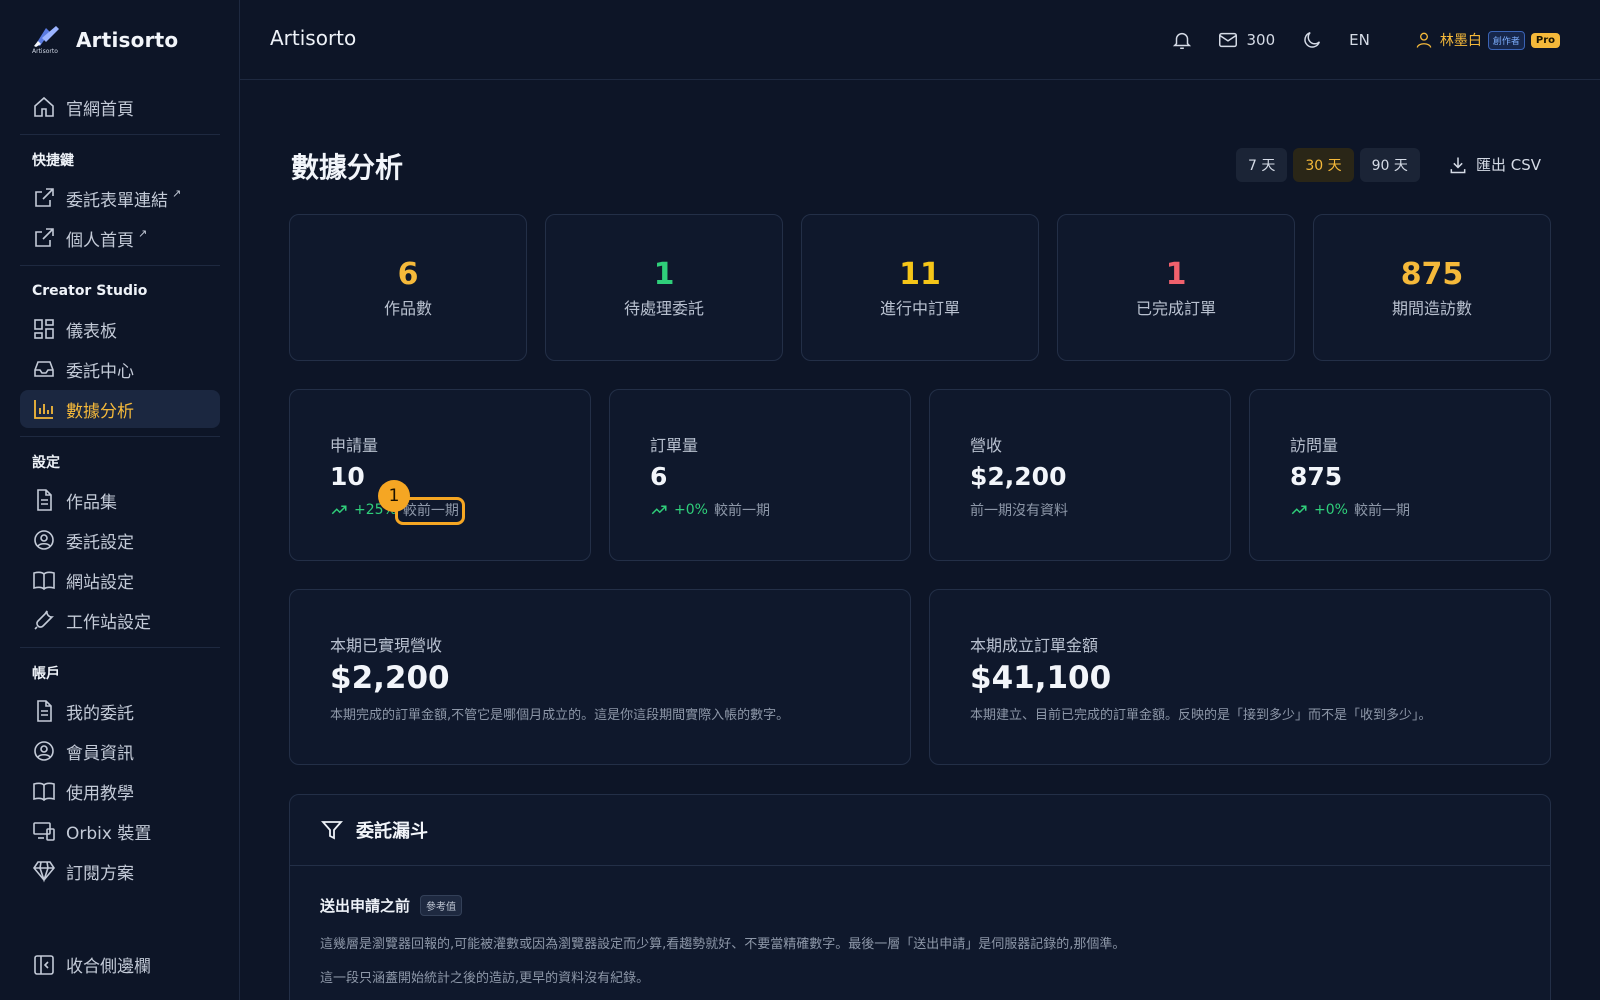 Image resolution: width=1600 pixels, height=1000 pixels. I want to click on bar-chart-icon, so click(43, 409).